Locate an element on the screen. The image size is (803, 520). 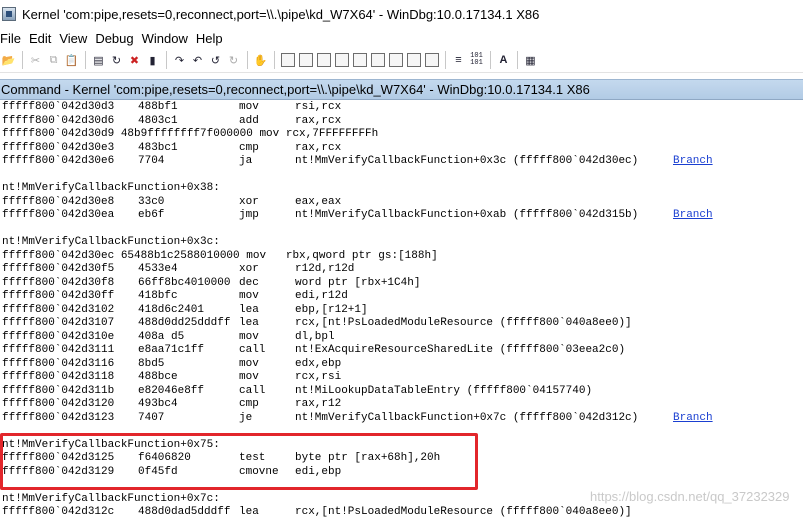
mnemonic: cmp is located at coordinates (249, 147).